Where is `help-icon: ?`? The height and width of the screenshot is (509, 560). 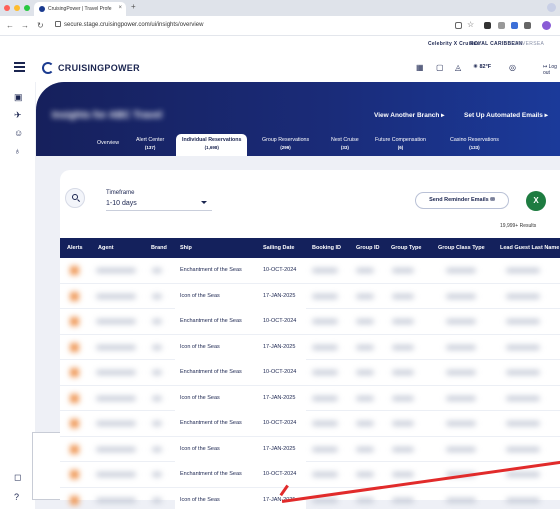 help-icon: ? is located at coordinates (16, 497).